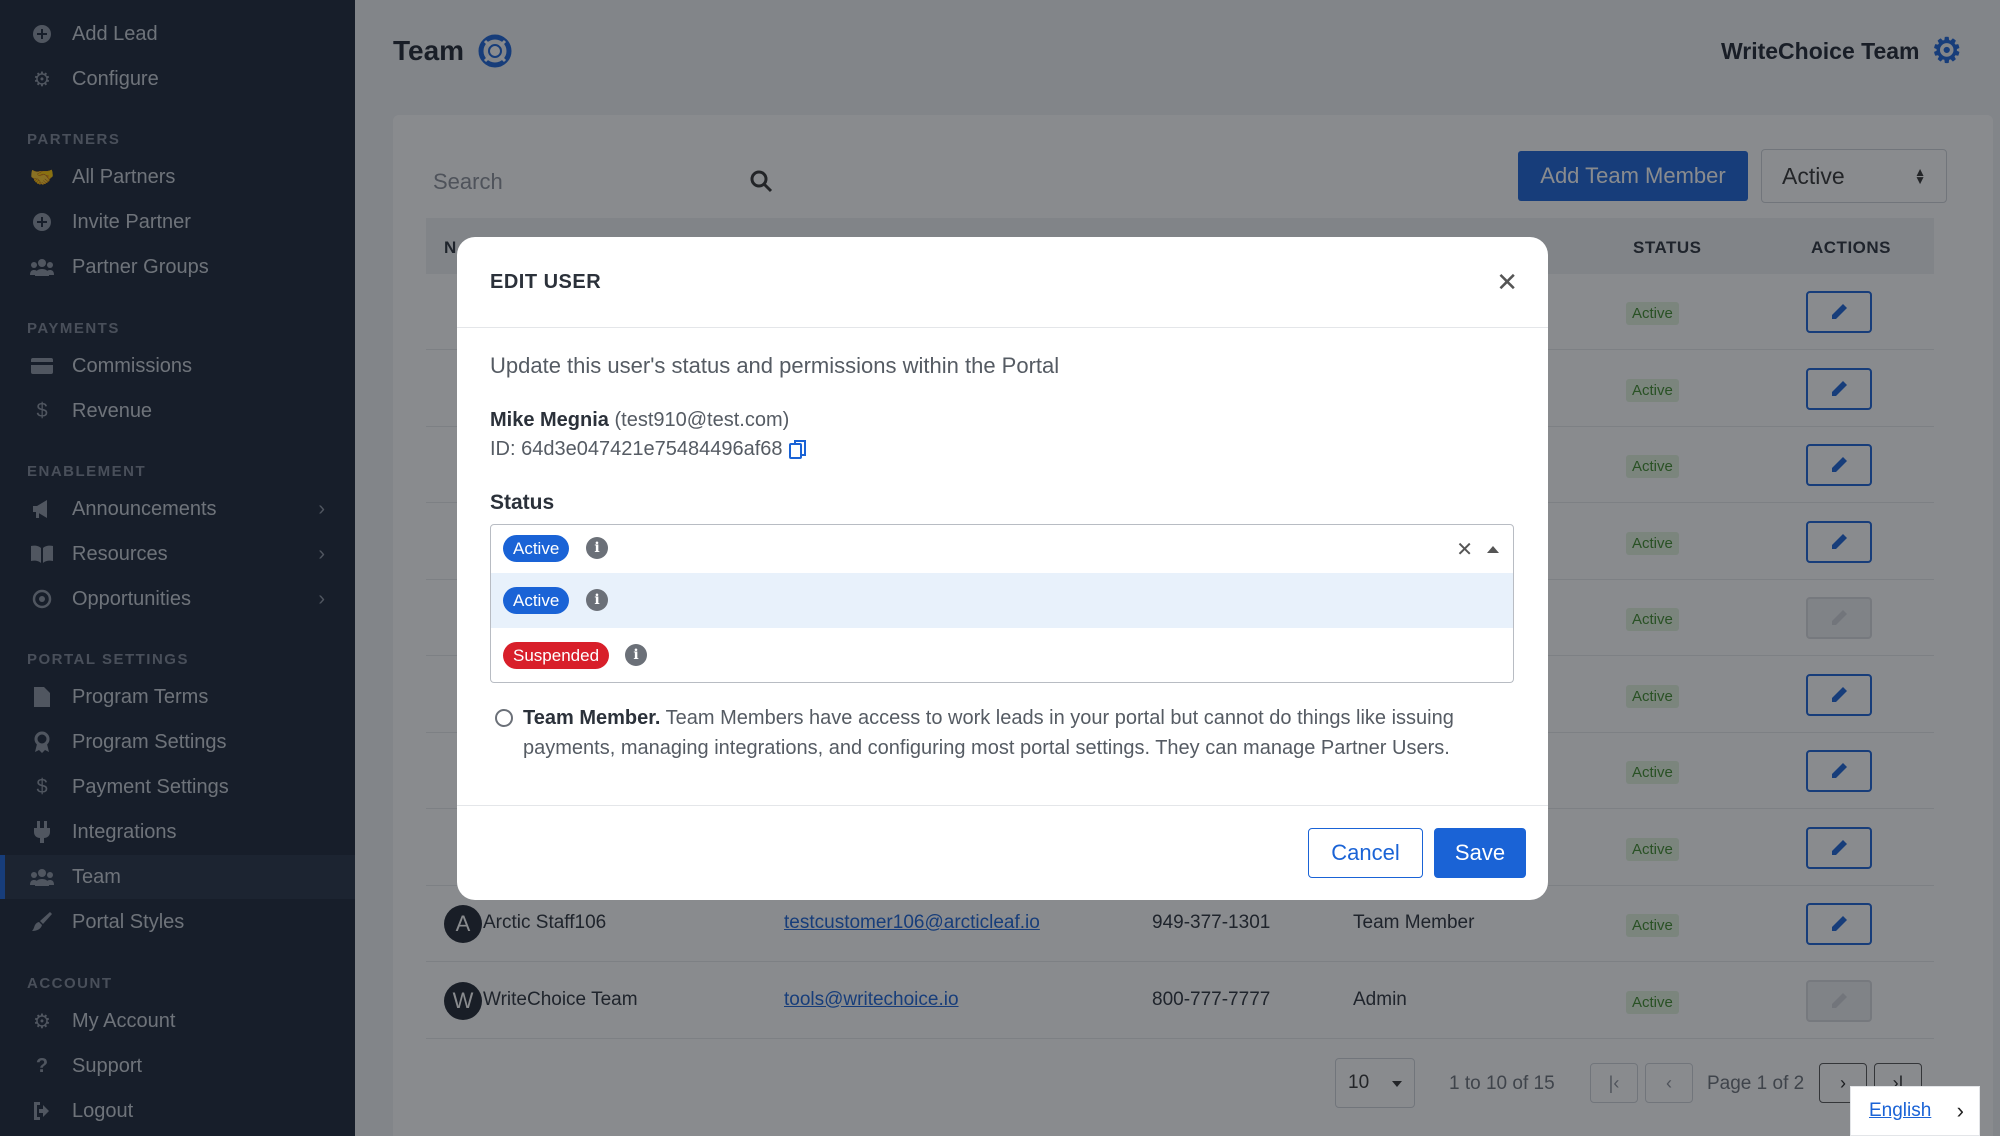 This screenshot has width=2000, height=1136. What do you see at coordinates (797, 449) in the screenshot?
I see `copy-icon` at bounding box center [797, 449].